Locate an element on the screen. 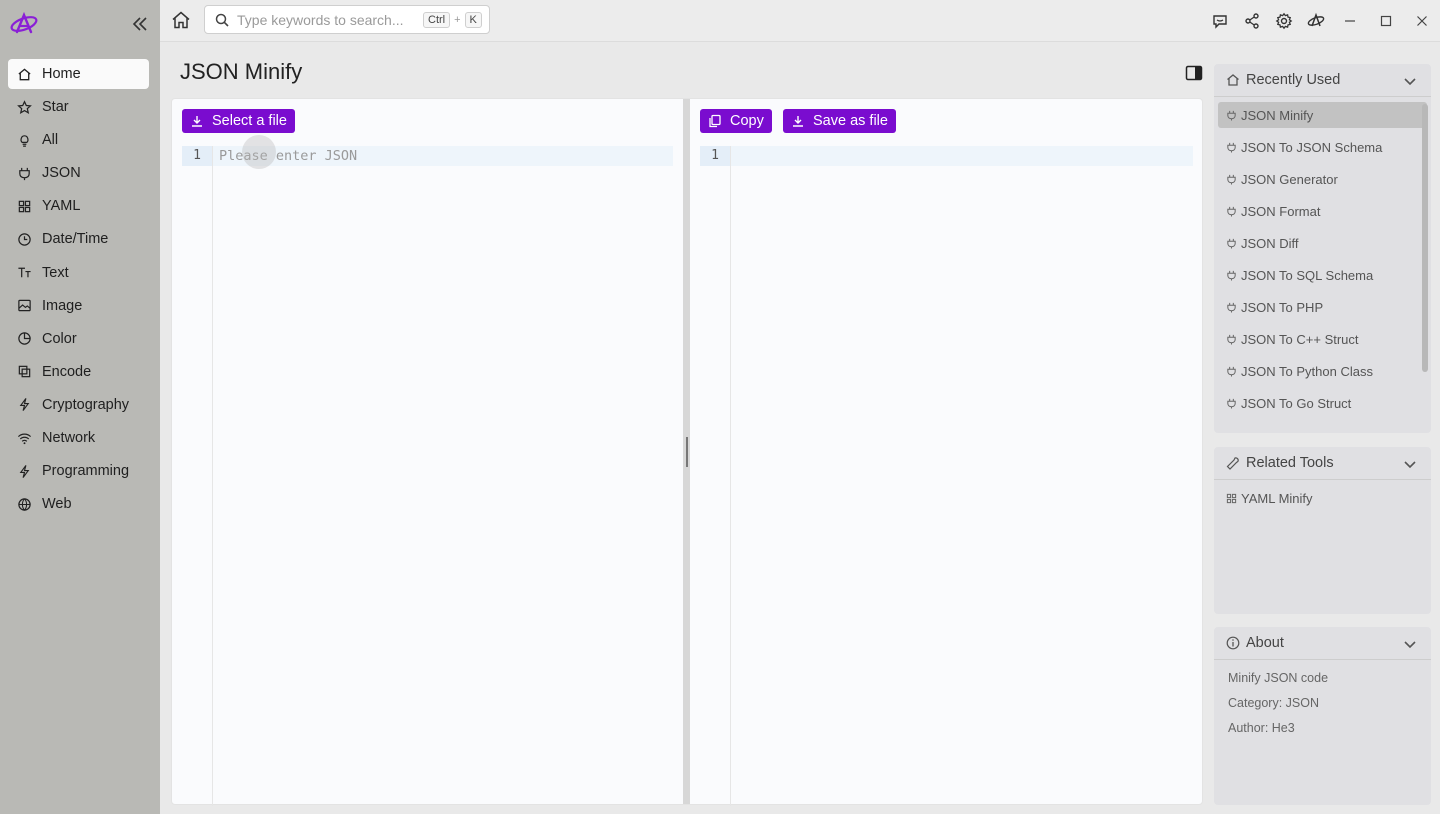 Image resolution: width=1440 pixels, height=814 pixels. sidebar-item-home: Home is located at coordinates (78, 74).